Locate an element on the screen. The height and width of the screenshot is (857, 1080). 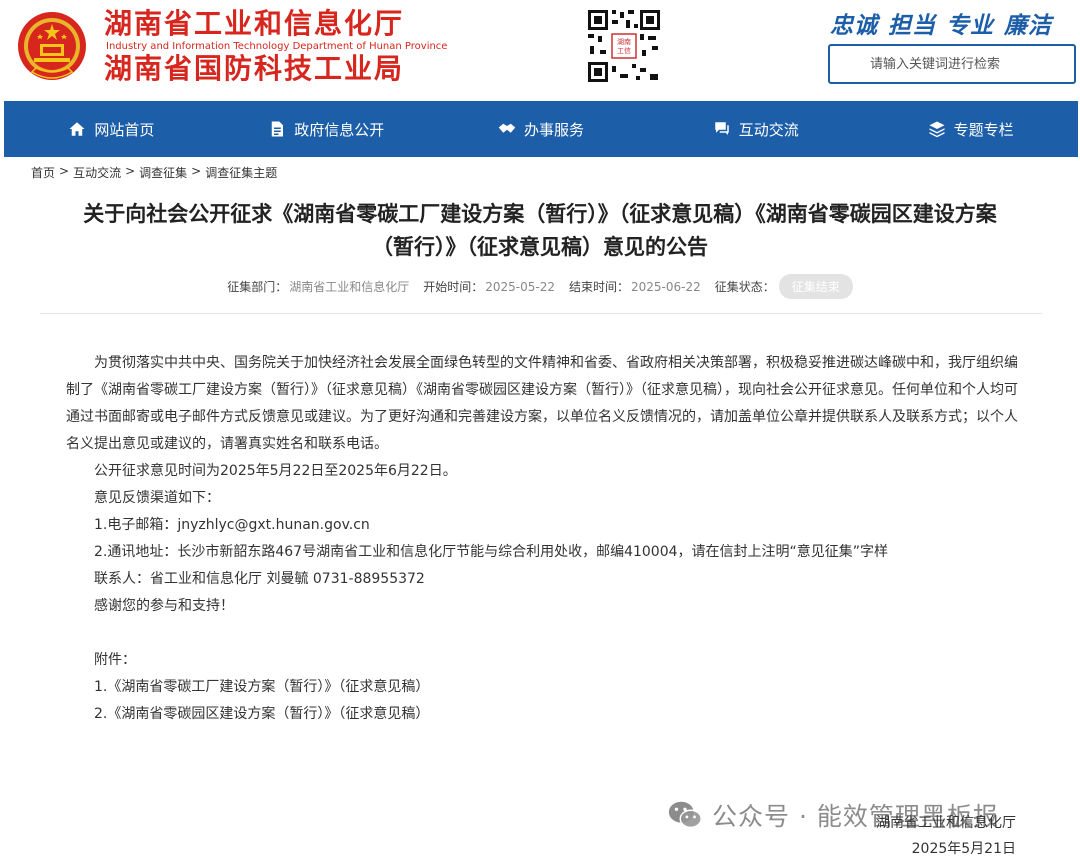
nav-item-label: 互动交流 is located at coordinates (768, 129).